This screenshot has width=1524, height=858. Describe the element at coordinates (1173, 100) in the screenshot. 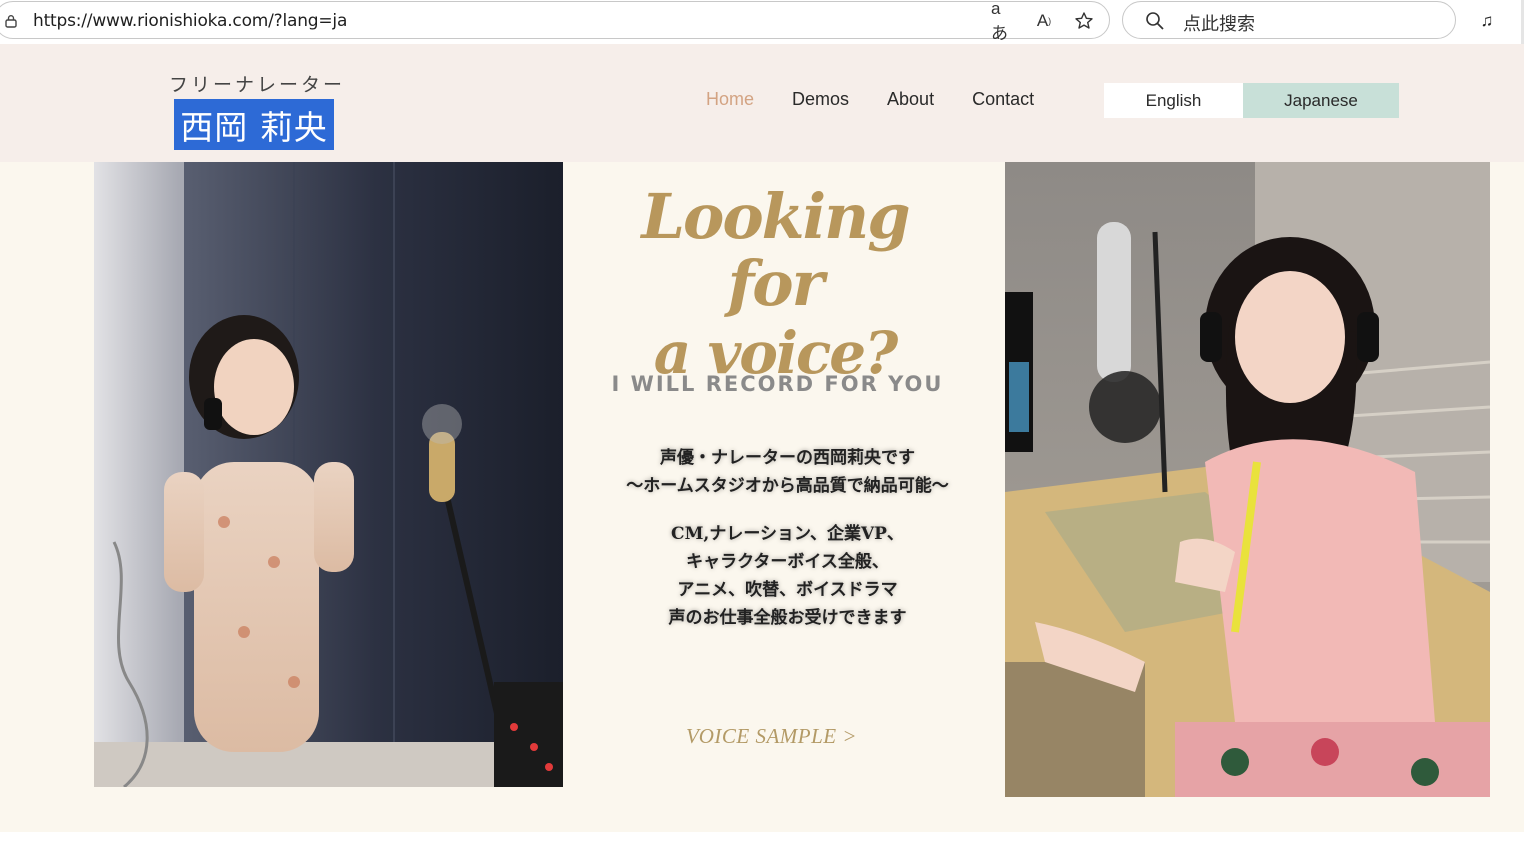

I see `language-english-button: English` at that location.